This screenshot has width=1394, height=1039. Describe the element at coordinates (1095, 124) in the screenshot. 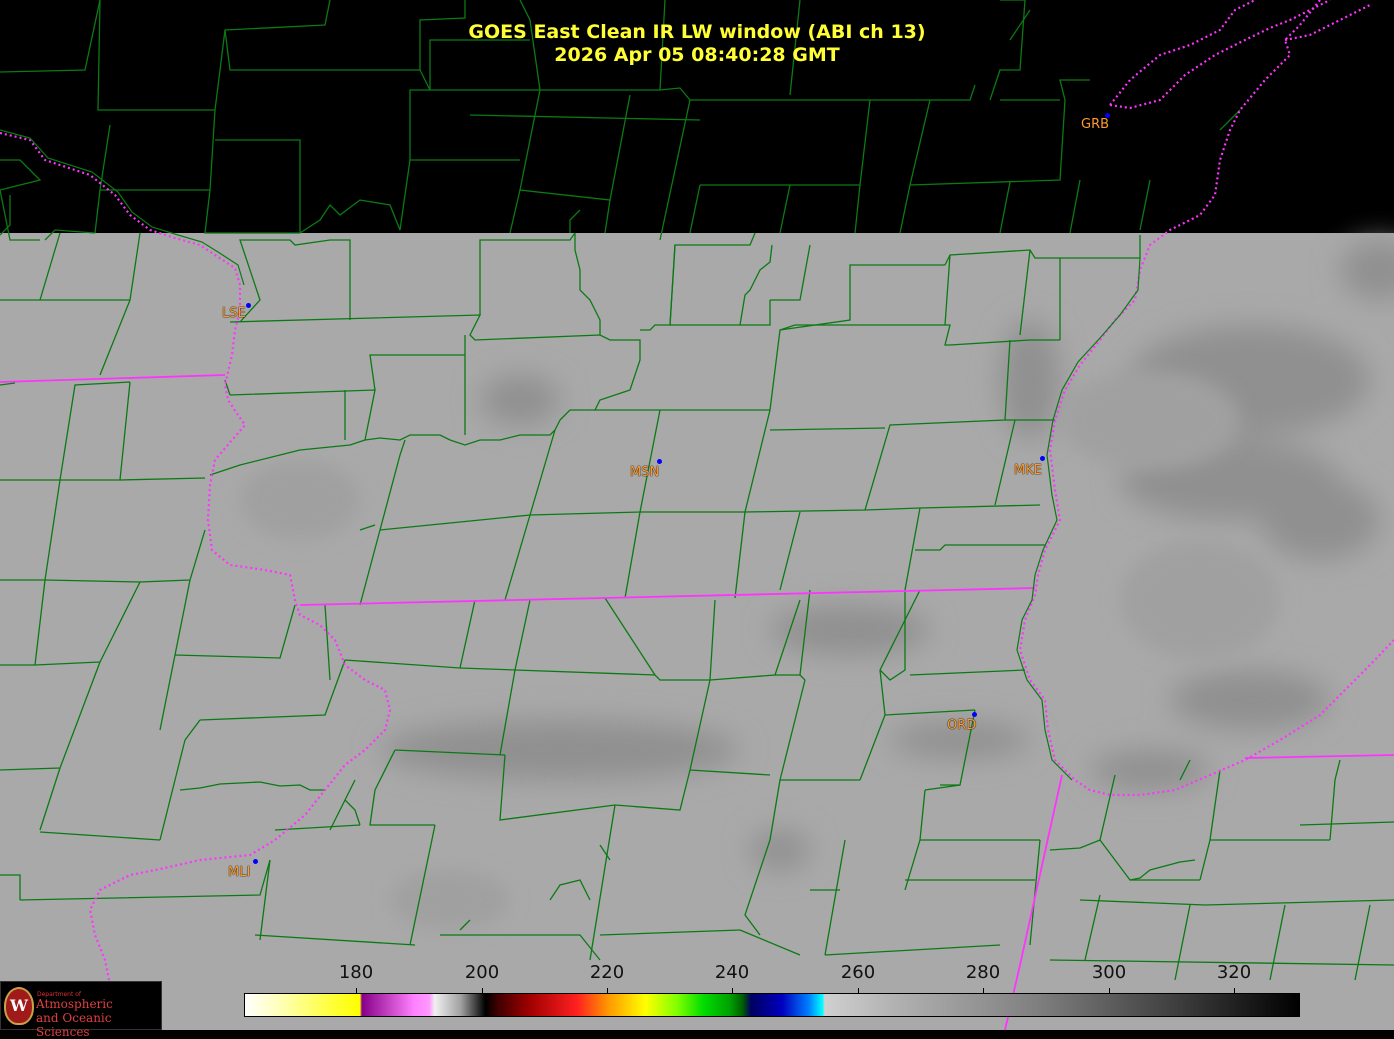

I see `city-label-grb: GRB` at that location.